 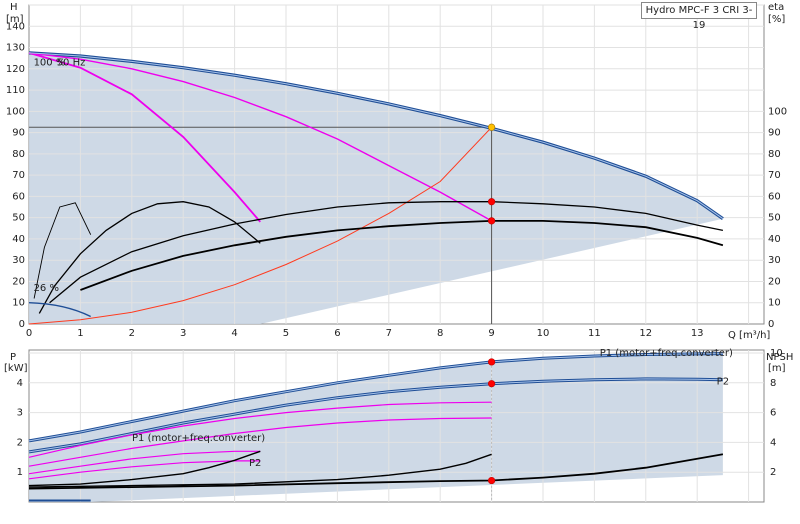 What do you see at coordinates (776, 7) in the screenshot?
I see `y-right-label: eta` at bounding box center [776, 7].